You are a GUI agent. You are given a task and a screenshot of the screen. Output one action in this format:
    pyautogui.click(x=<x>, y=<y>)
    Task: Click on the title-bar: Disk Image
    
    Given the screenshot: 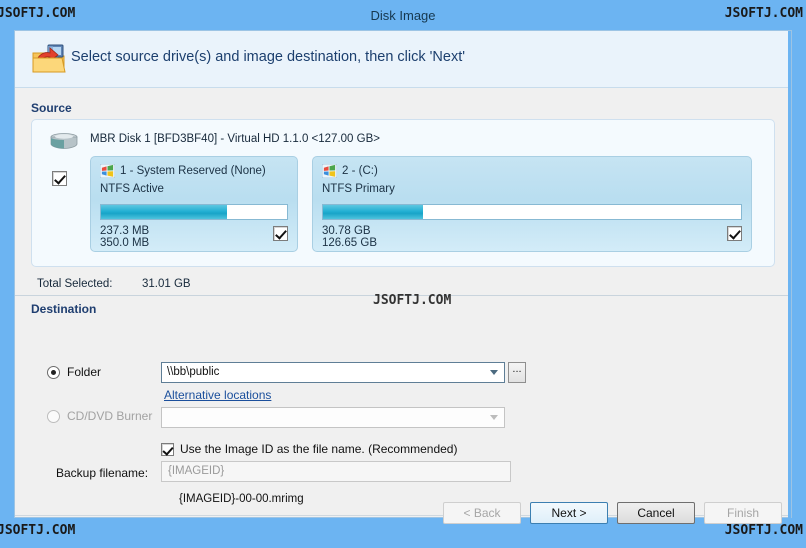 What is the action you would take?
    pyautogui.click(x=403, y=15)
    